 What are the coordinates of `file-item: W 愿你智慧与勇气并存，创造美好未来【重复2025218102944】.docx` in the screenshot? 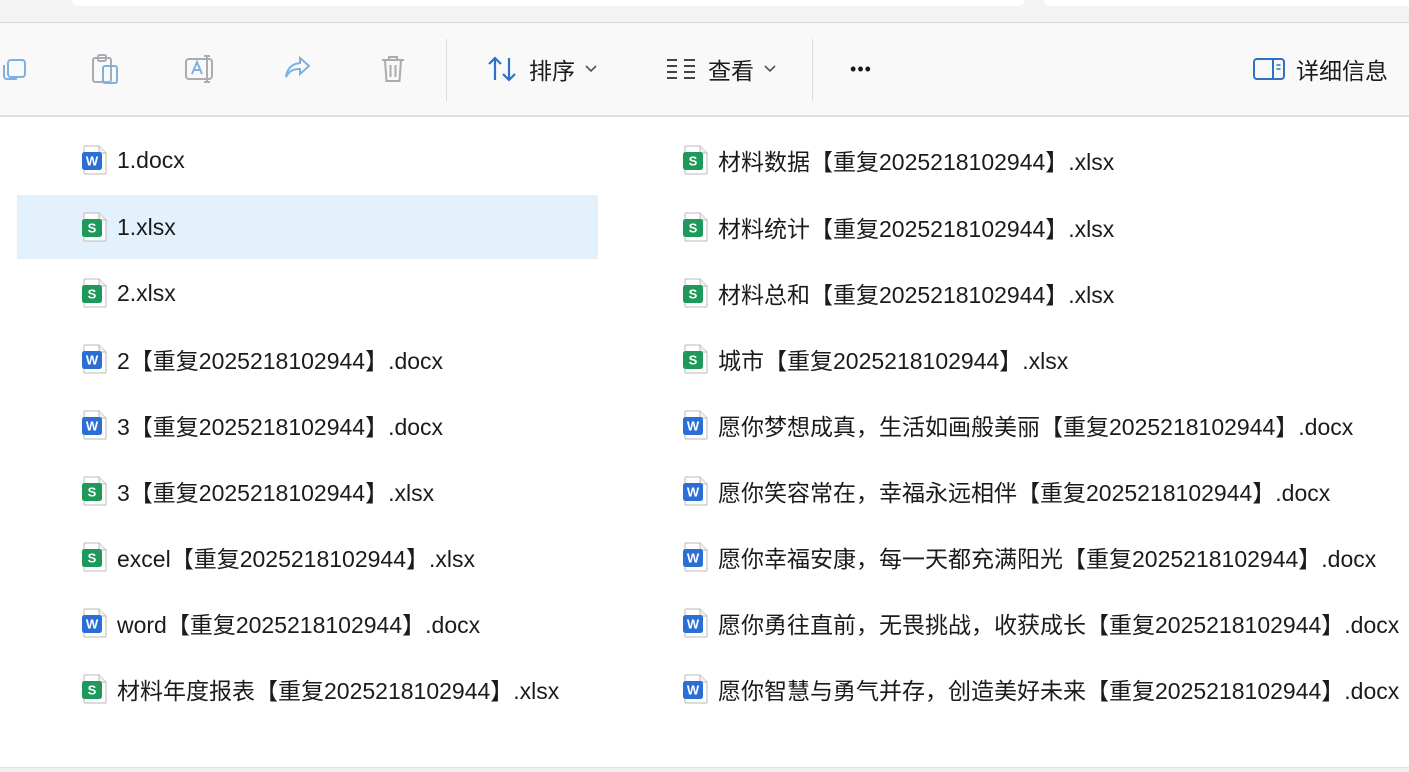 It's located at (1046, 689).